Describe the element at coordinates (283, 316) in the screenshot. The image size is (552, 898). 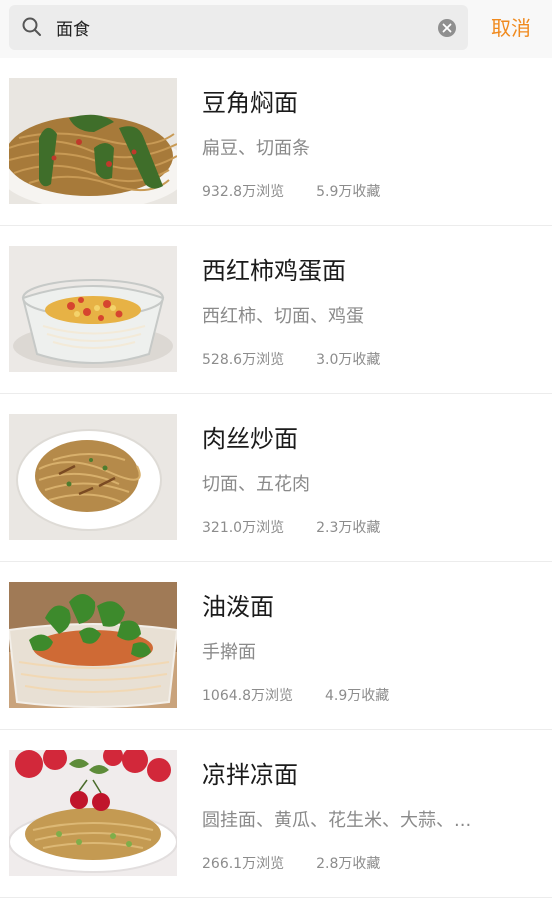
I see `recipe-ingredients: 西红柿、切面、鸡蛋` at that location.